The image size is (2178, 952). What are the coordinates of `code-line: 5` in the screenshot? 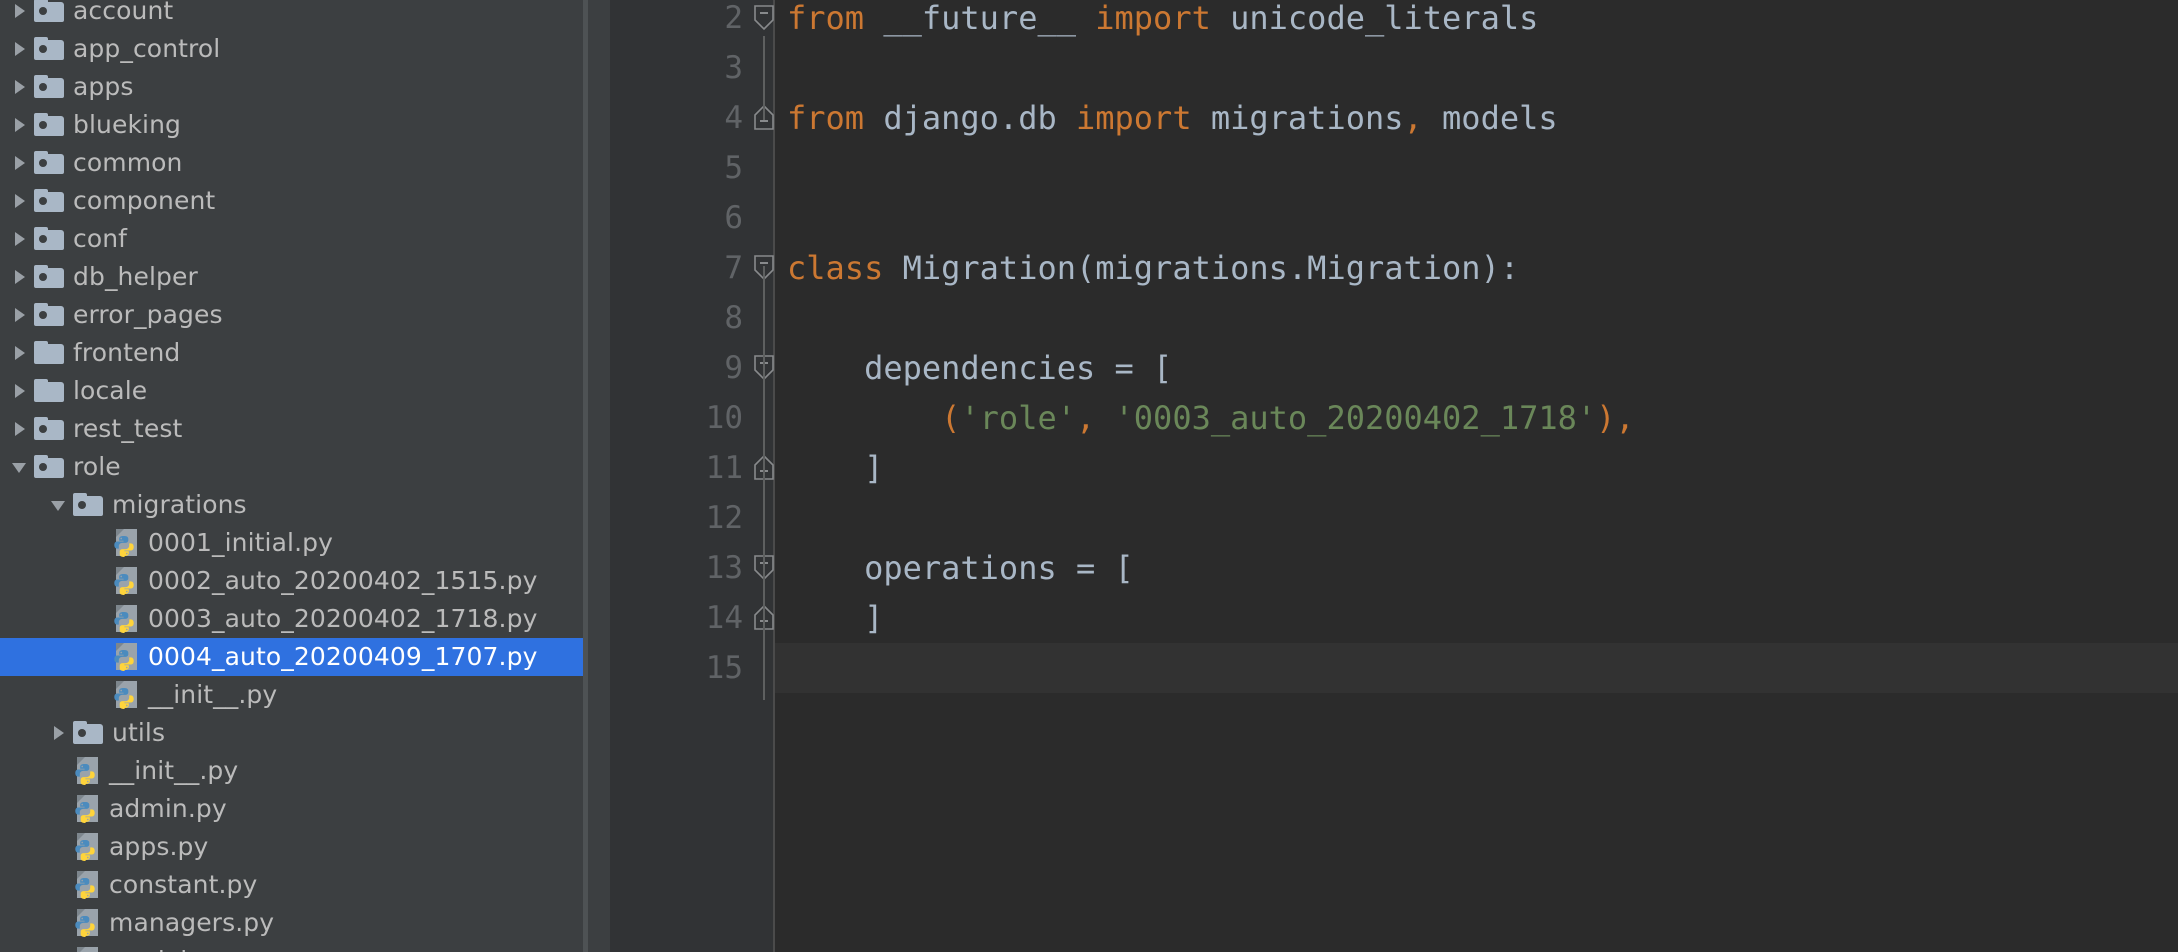 It's located at (1394, 168).